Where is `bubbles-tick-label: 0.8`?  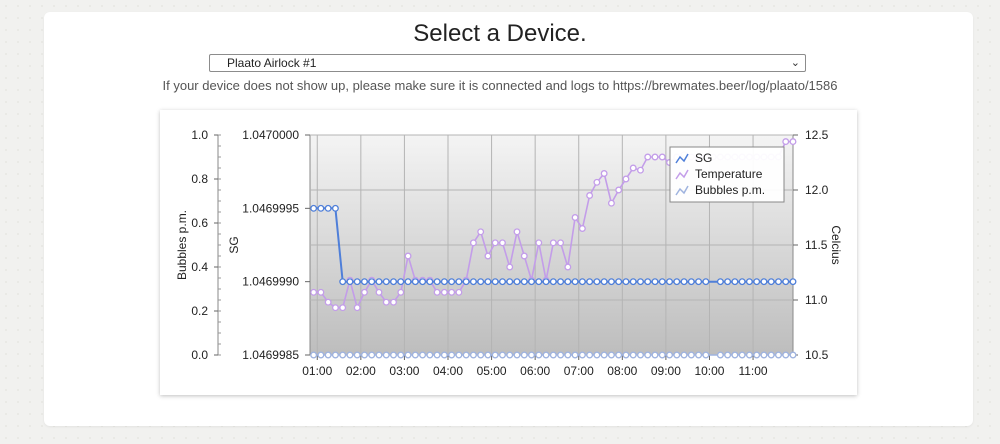
bubbles-tick-label: 0.8 is located at coordinates (199, 179).